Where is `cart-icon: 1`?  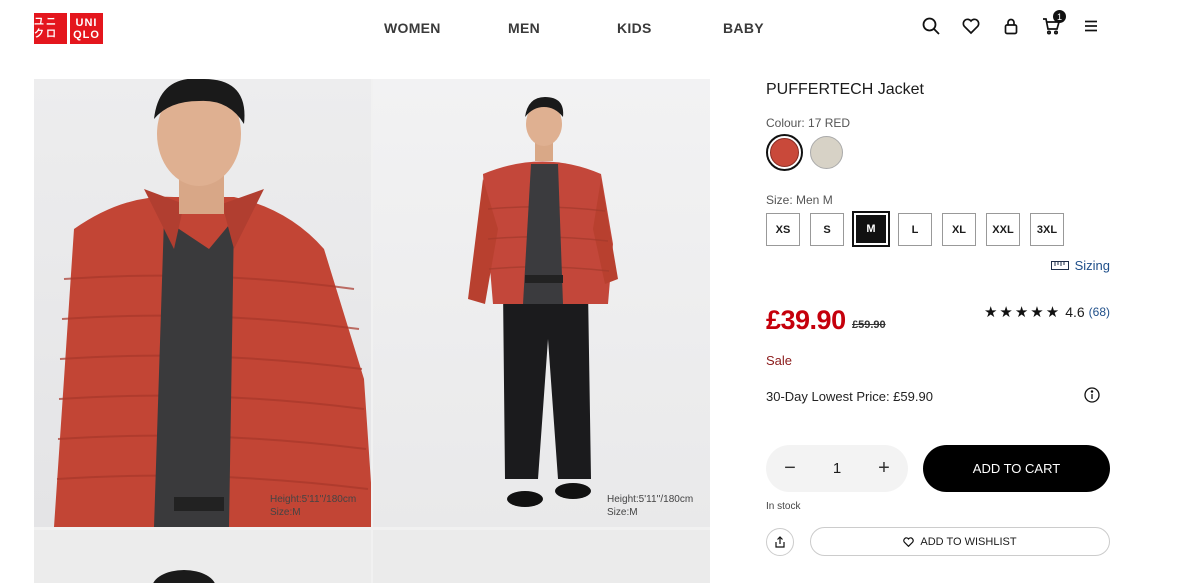 cart-icon: 1 is located at coordinates (1054, 22).